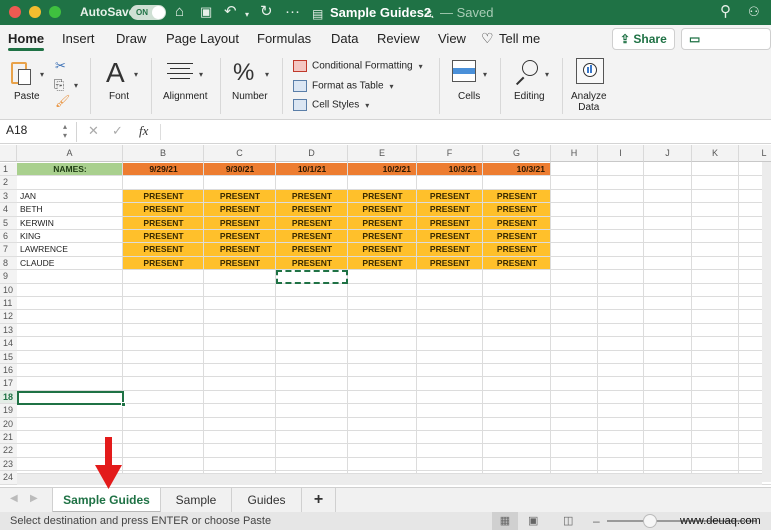 This screenshot has height=530, width=771. I want to click on column-header-a: A, so click(70, 153).